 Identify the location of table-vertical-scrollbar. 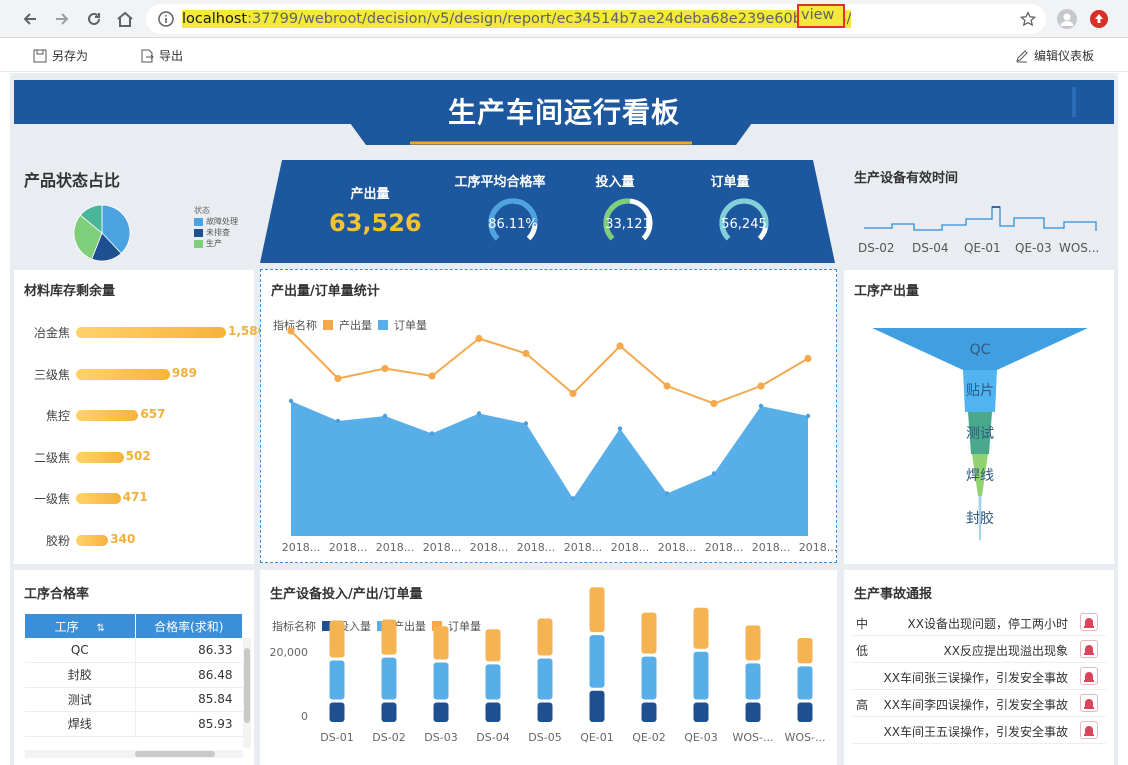
(247, 693).